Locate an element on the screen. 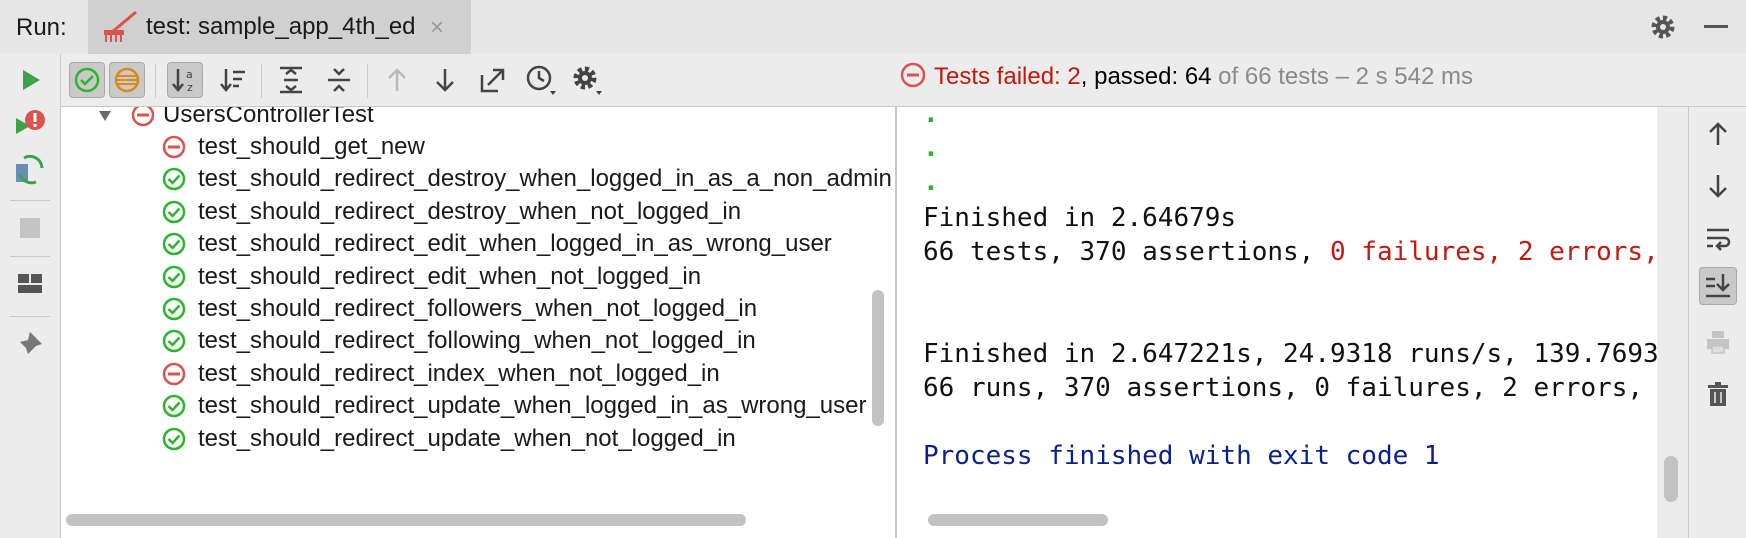  trash-icon is located at coordinates (1718, 394).